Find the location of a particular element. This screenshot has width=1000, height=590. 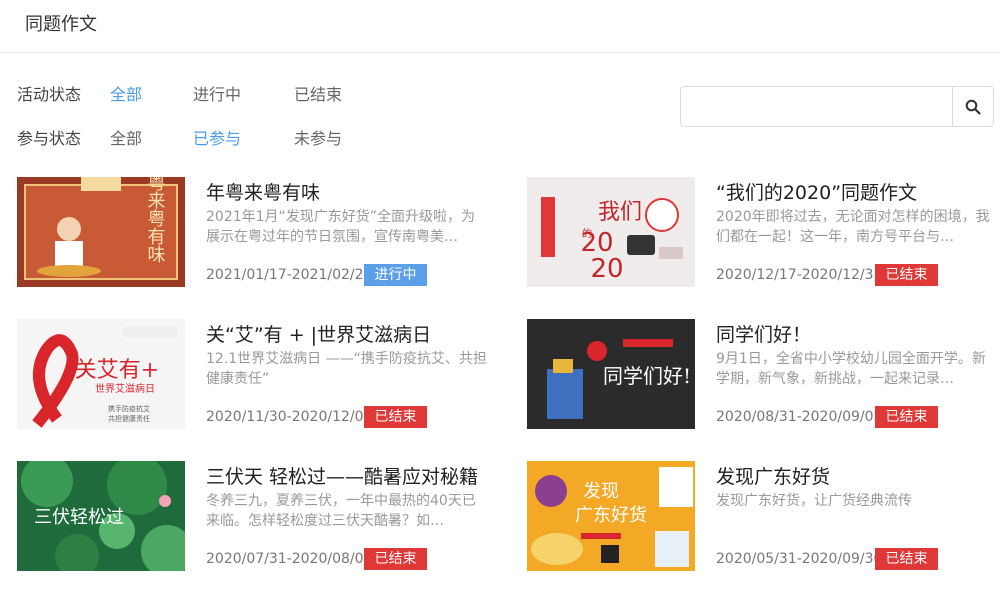

card-title: 三伏天 轻松过——酷暑应对秘籍 is located at coordinates (342, 475).